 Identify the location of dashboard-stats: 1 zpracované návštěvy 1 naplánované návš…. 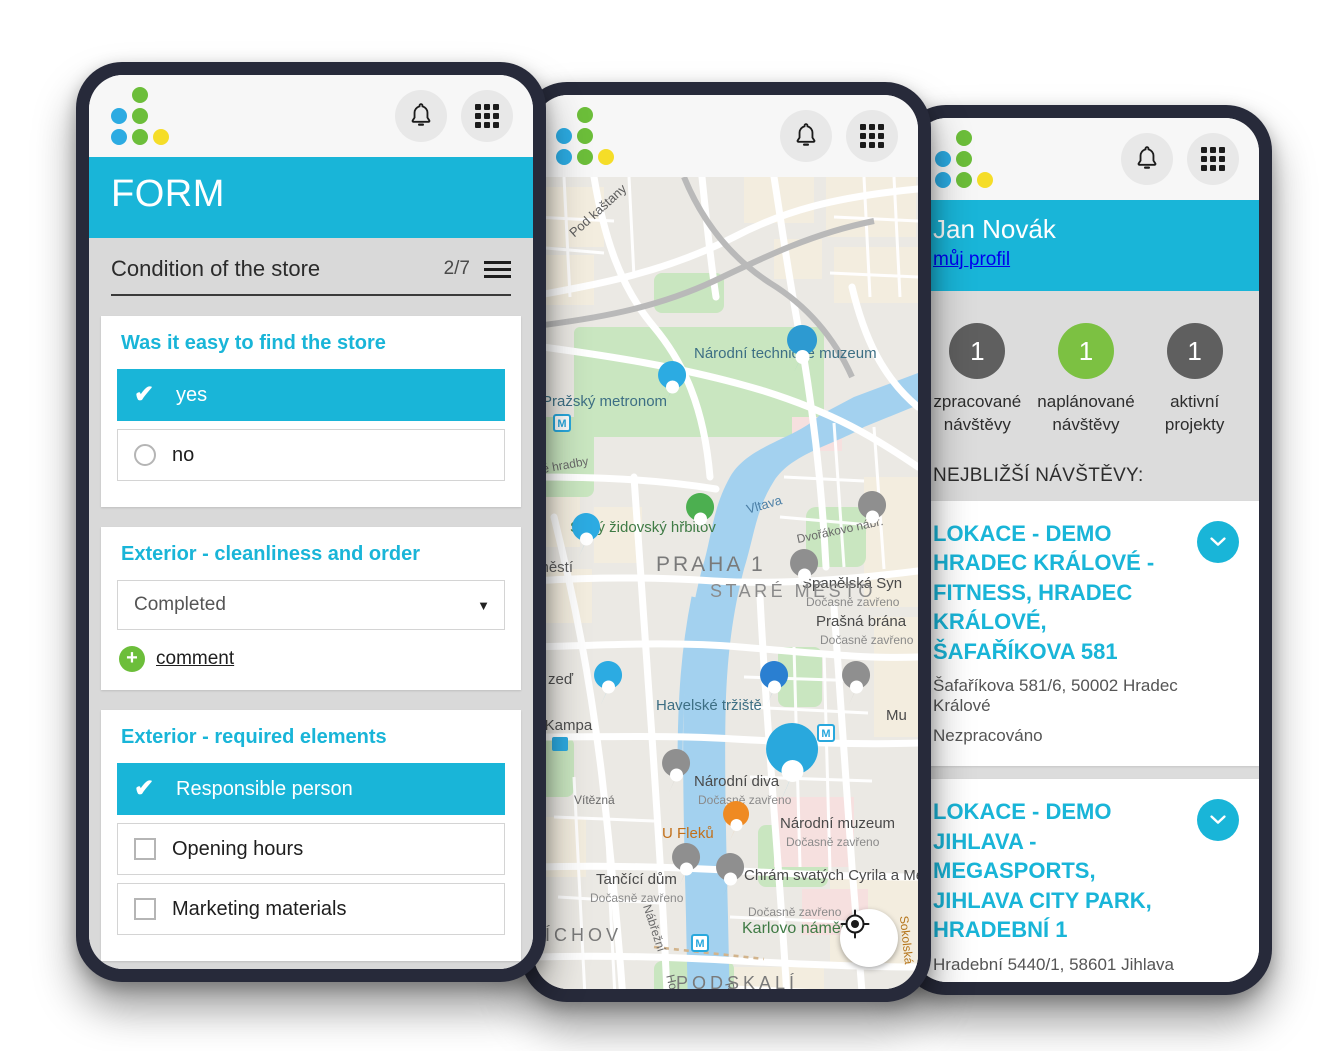
(1086, 377).